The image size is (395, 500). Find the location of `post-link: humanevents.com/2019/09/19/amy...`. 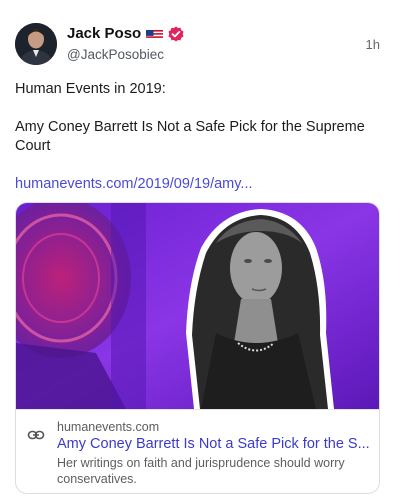

post-link: humanevents.com/2019/09/19/amy... is located at coordinates (197, 184).